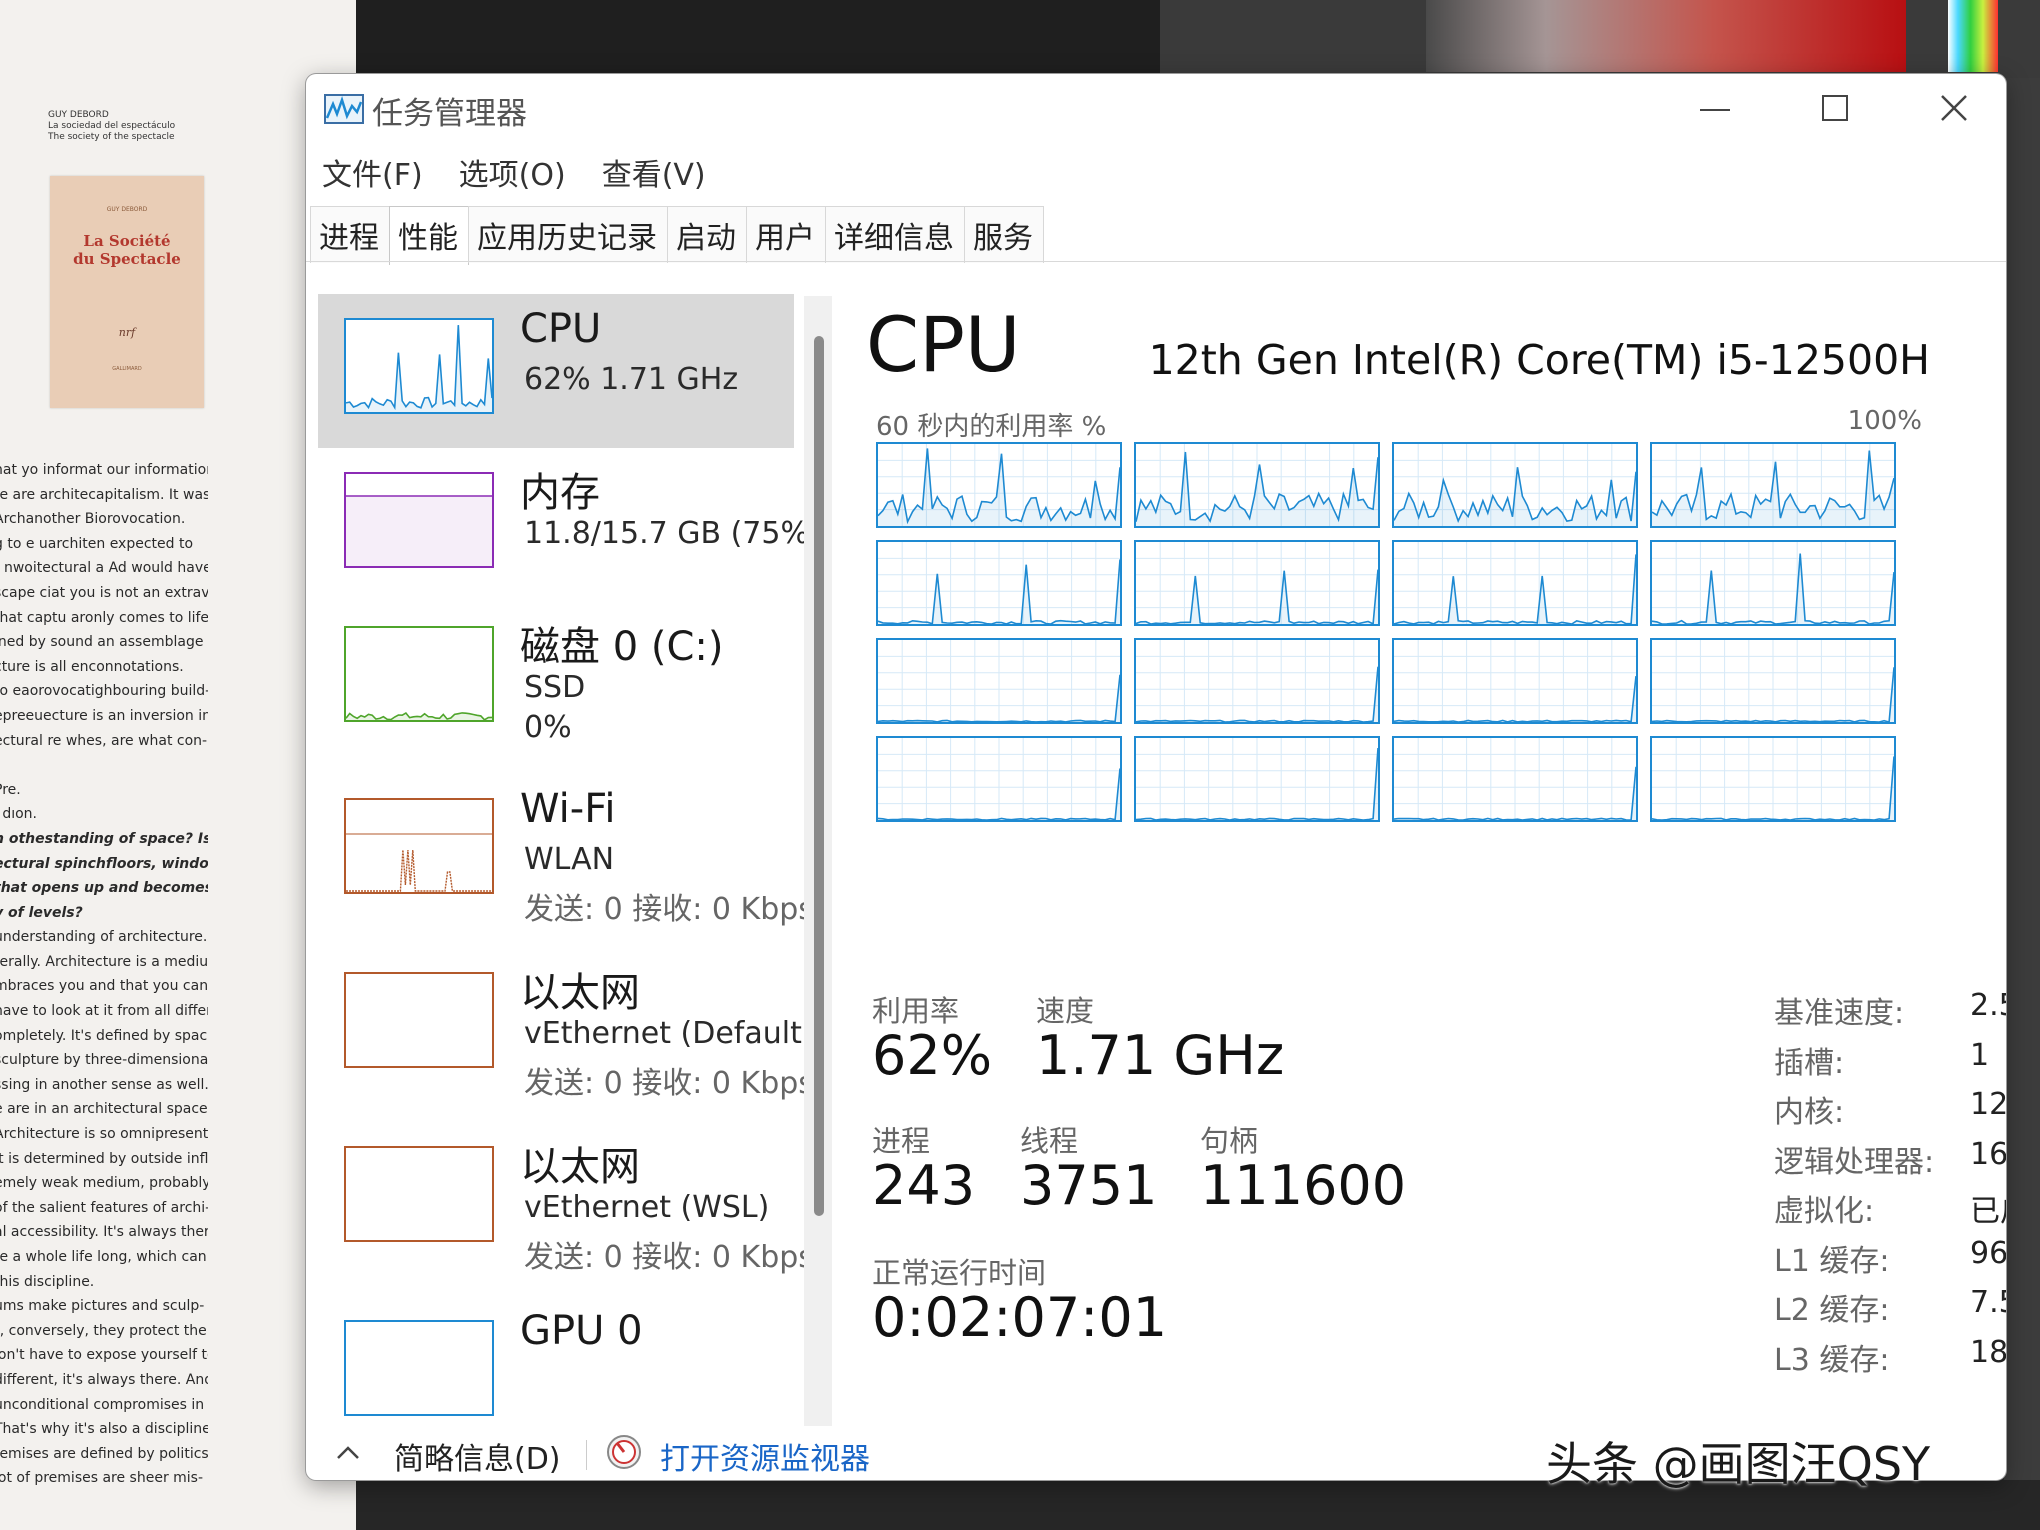  What do you see at coordinates (1809, 1063) in the screenshot?
I see `spec-label: 插槽:` at bounding box center [1809, 1063].